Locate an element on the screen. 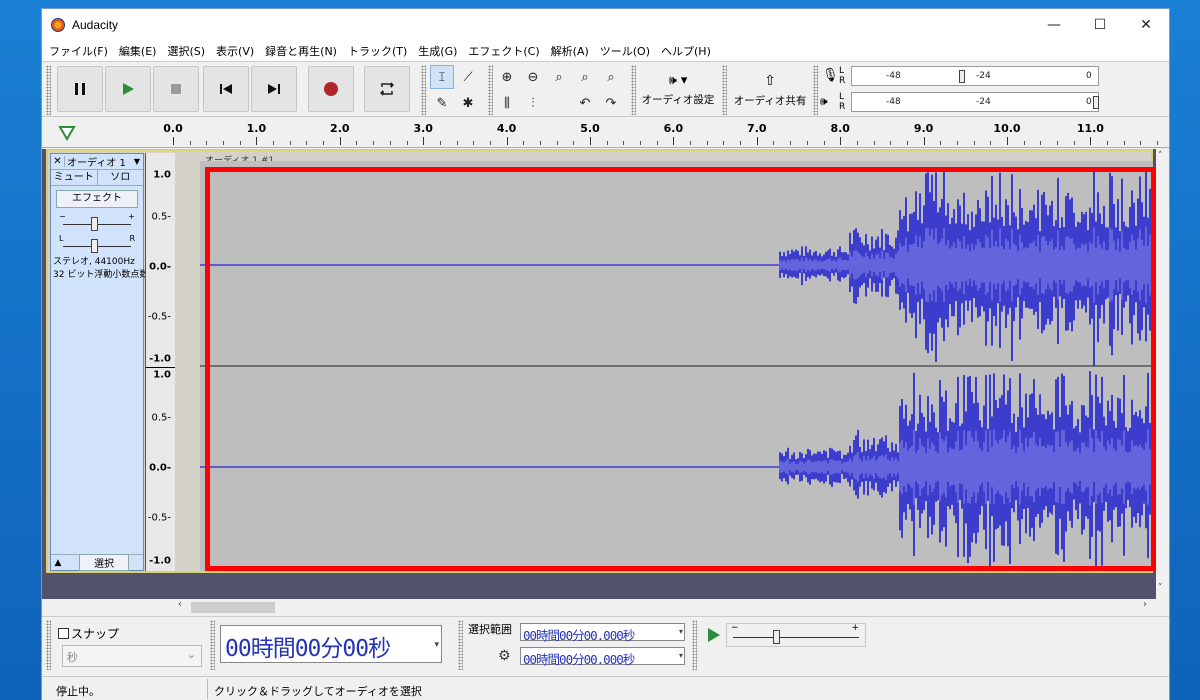 Image resolution: width=1200 pixels, height=700 pixels. snap-checkbox: スナップ is located at coordinates (88, 633).